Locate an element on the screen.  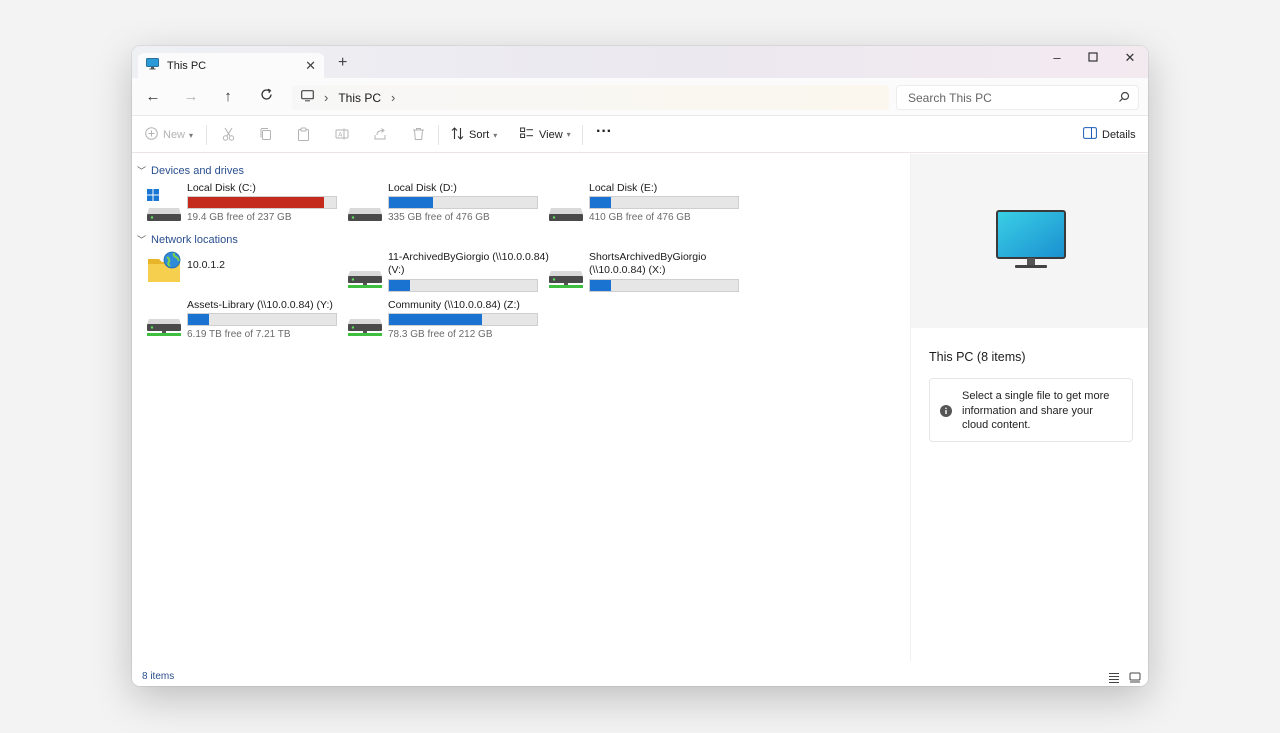
tab-title: This PC is located at coordinates (187, 65).